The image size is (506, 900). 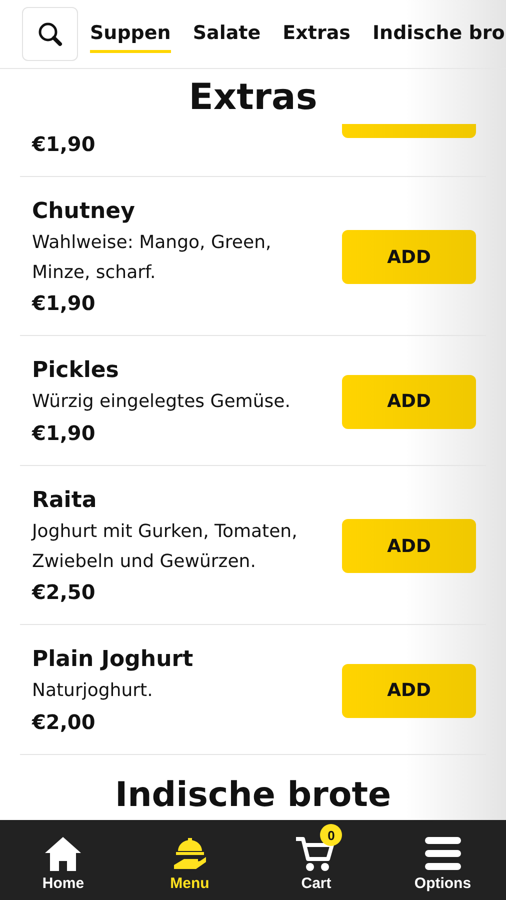 What do you see at coordinates (442, 854) in the screenshot?
I see `menu-icon` at bounding box center [442, 854].